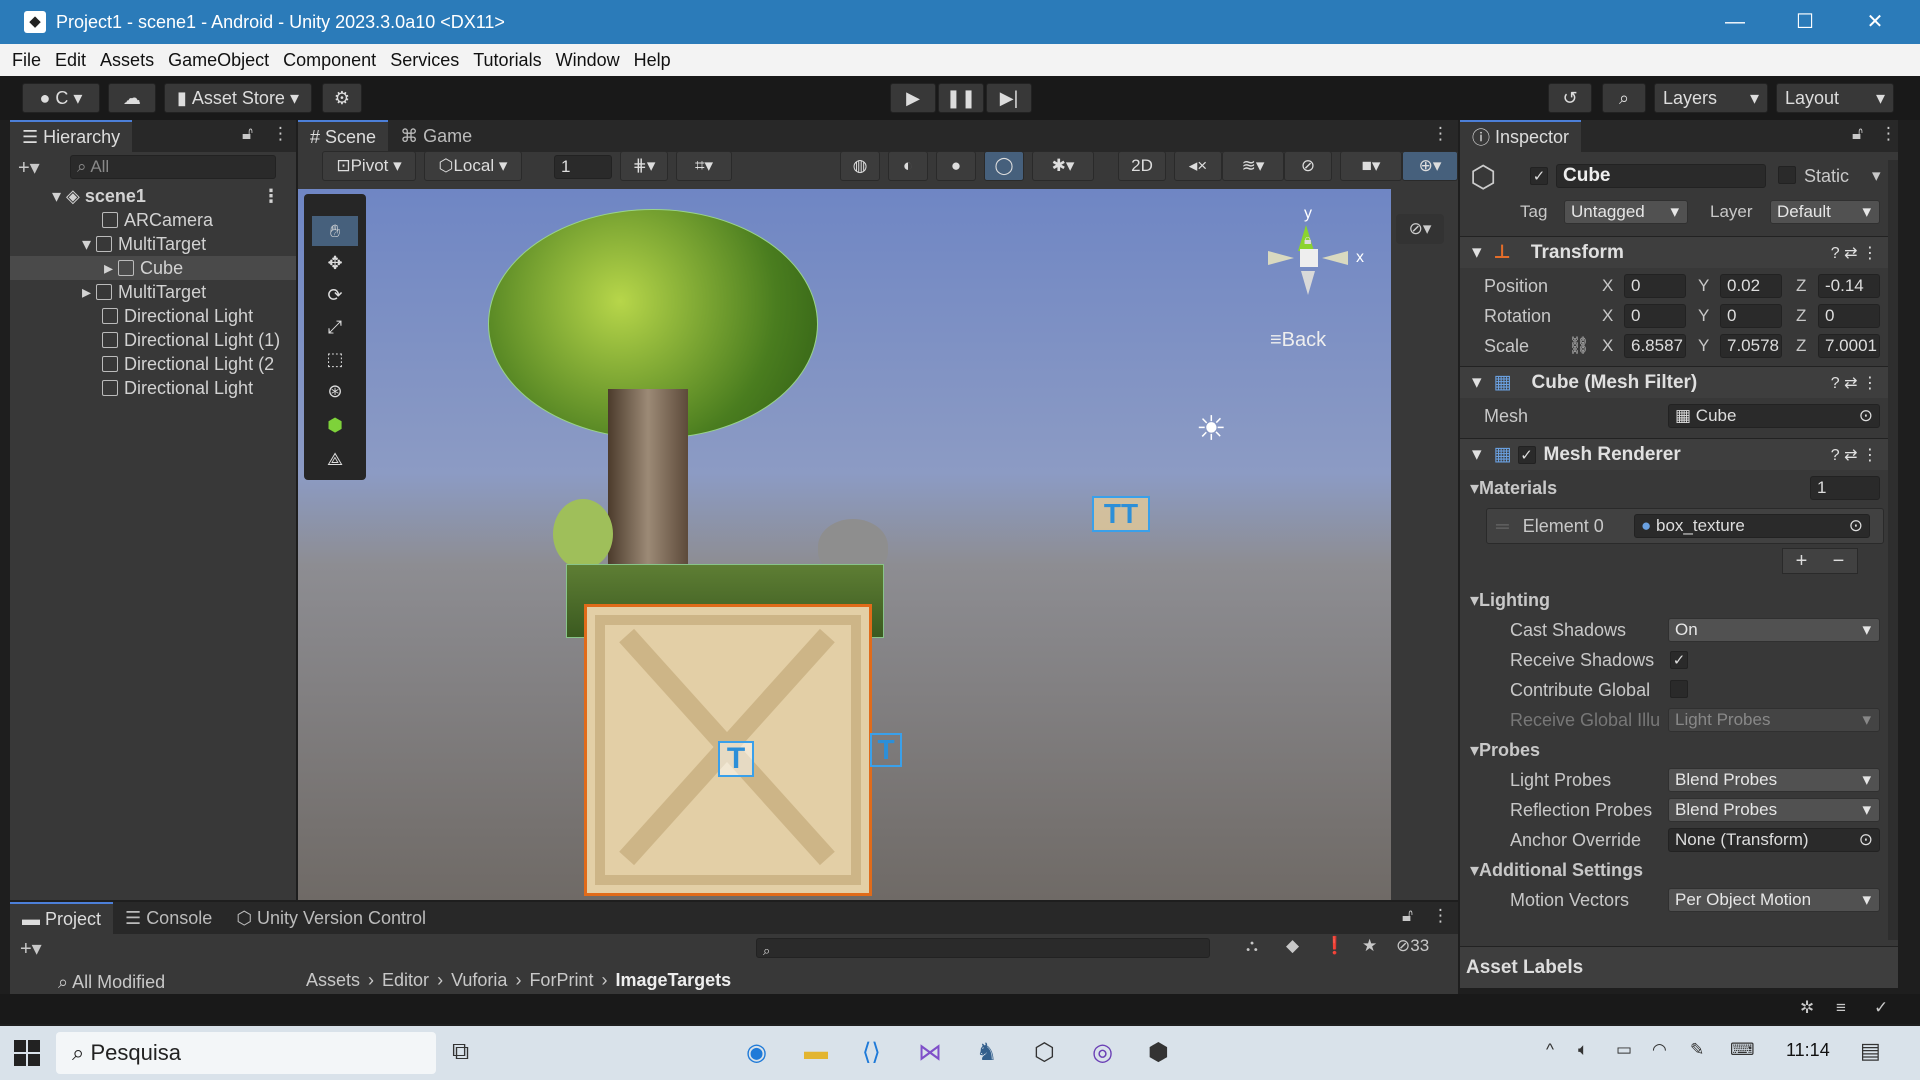 Image resolution: width=1920 pixels, height=1080 pixels. What do you see at coordinates (335, 263) in the screenshot?
I see `move-tool-button: ✥` at bounding box center [335, 263].